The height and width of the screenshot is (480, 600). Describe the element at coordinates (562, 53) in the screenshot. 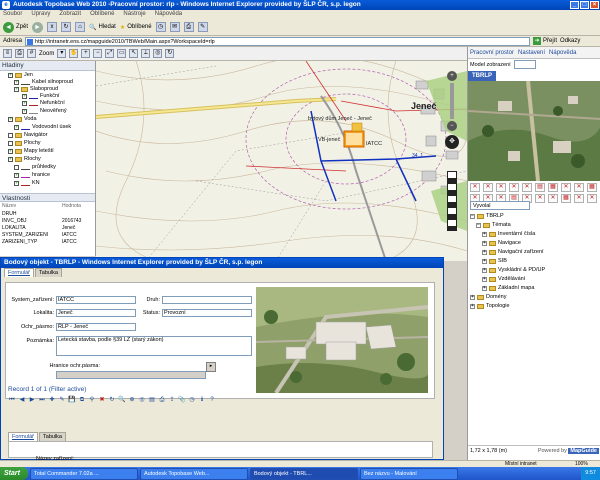

I see `tab-help: Nápověda` at that location.